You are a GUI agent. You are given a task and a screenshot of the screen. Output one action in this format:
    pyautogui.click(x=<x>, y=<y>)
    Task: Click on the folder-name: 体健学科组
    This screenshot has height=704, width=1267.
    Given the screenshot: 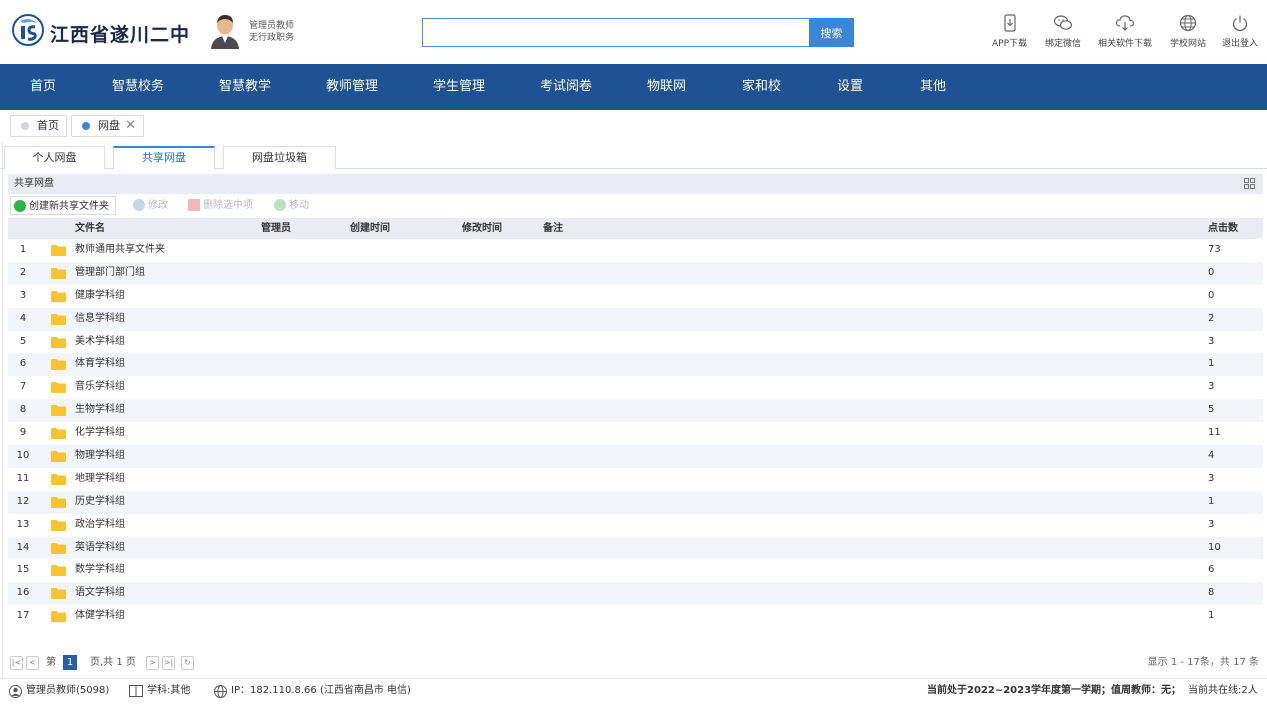 What is the action you would take?
    pyautogui.click(x=100, y=616)
    